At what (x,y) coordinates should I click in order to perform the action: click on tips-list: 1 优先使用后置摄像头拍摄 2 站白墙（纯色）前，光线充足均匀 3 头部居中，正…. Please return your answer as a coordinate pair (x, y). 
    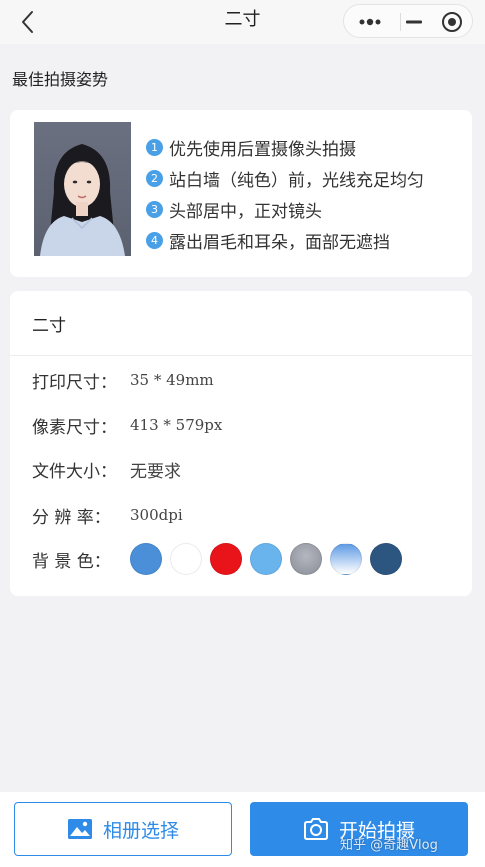
    Looking at the image, I should click on (285, 194).